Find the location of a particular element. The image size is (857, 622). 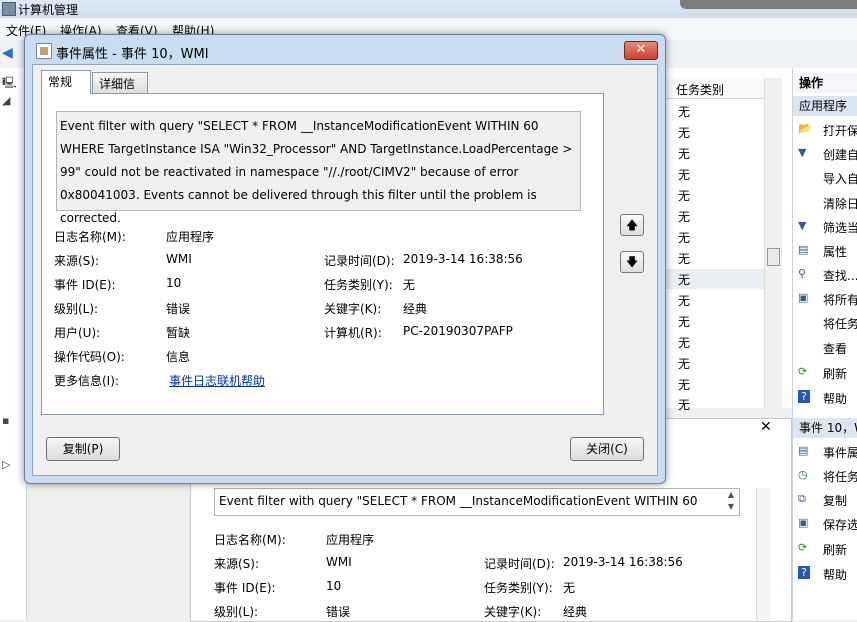

action-open-saved: 📂打开保存 is located at coordinates (827, 131).